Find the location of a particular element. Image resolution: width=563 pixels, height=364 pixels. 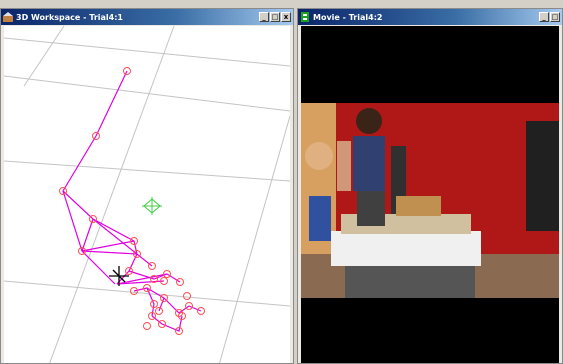

workspace-app-icon is located at coordinates (8, 17).